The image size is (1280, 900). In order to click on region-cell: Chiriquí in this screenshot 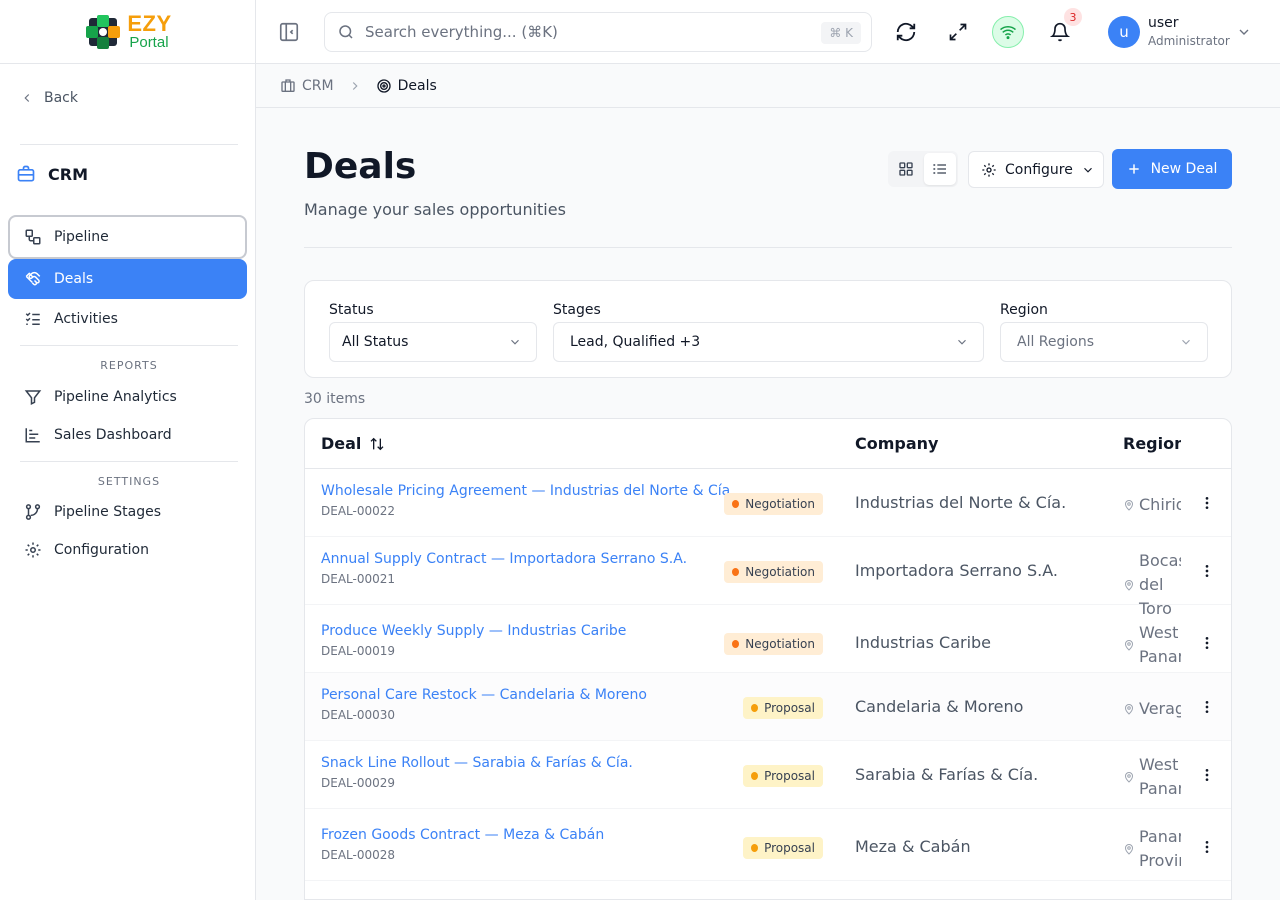, I will do `click(1152, 505)`.